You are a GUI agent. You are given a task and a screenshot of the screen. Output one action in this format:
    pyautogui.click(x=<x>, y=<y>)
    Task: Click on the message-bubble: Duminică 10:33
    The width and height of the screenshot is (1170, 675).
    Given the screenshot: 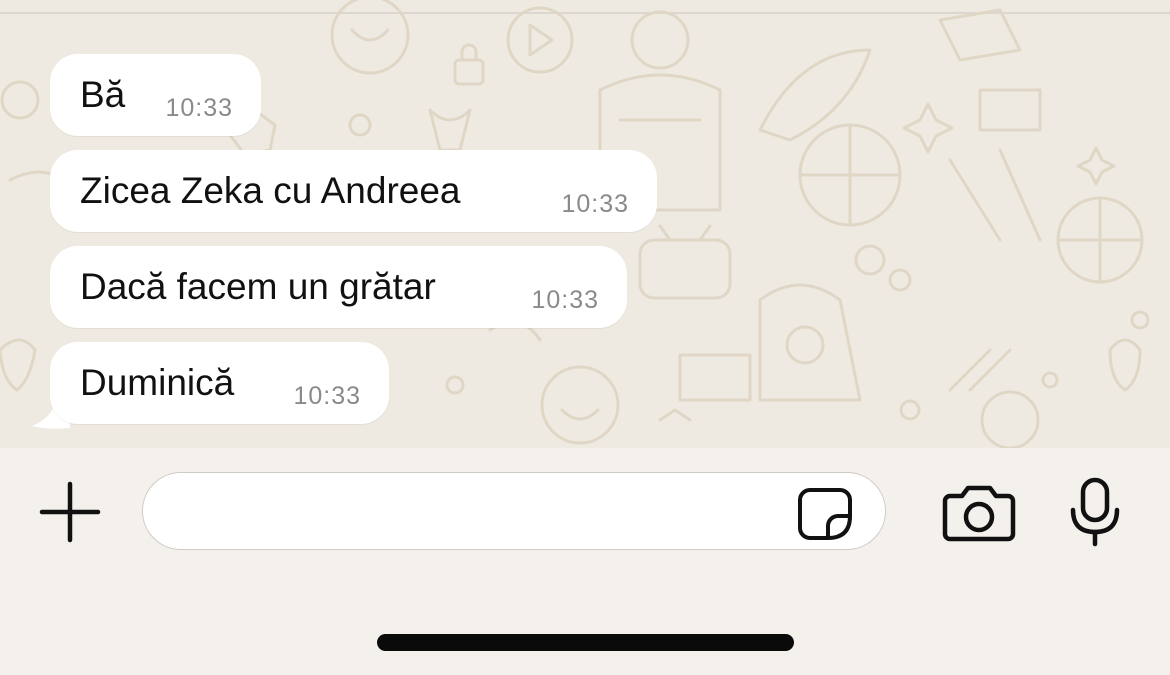 What is the action you would take?
    pyautogui.click(x=219, y=383)
    